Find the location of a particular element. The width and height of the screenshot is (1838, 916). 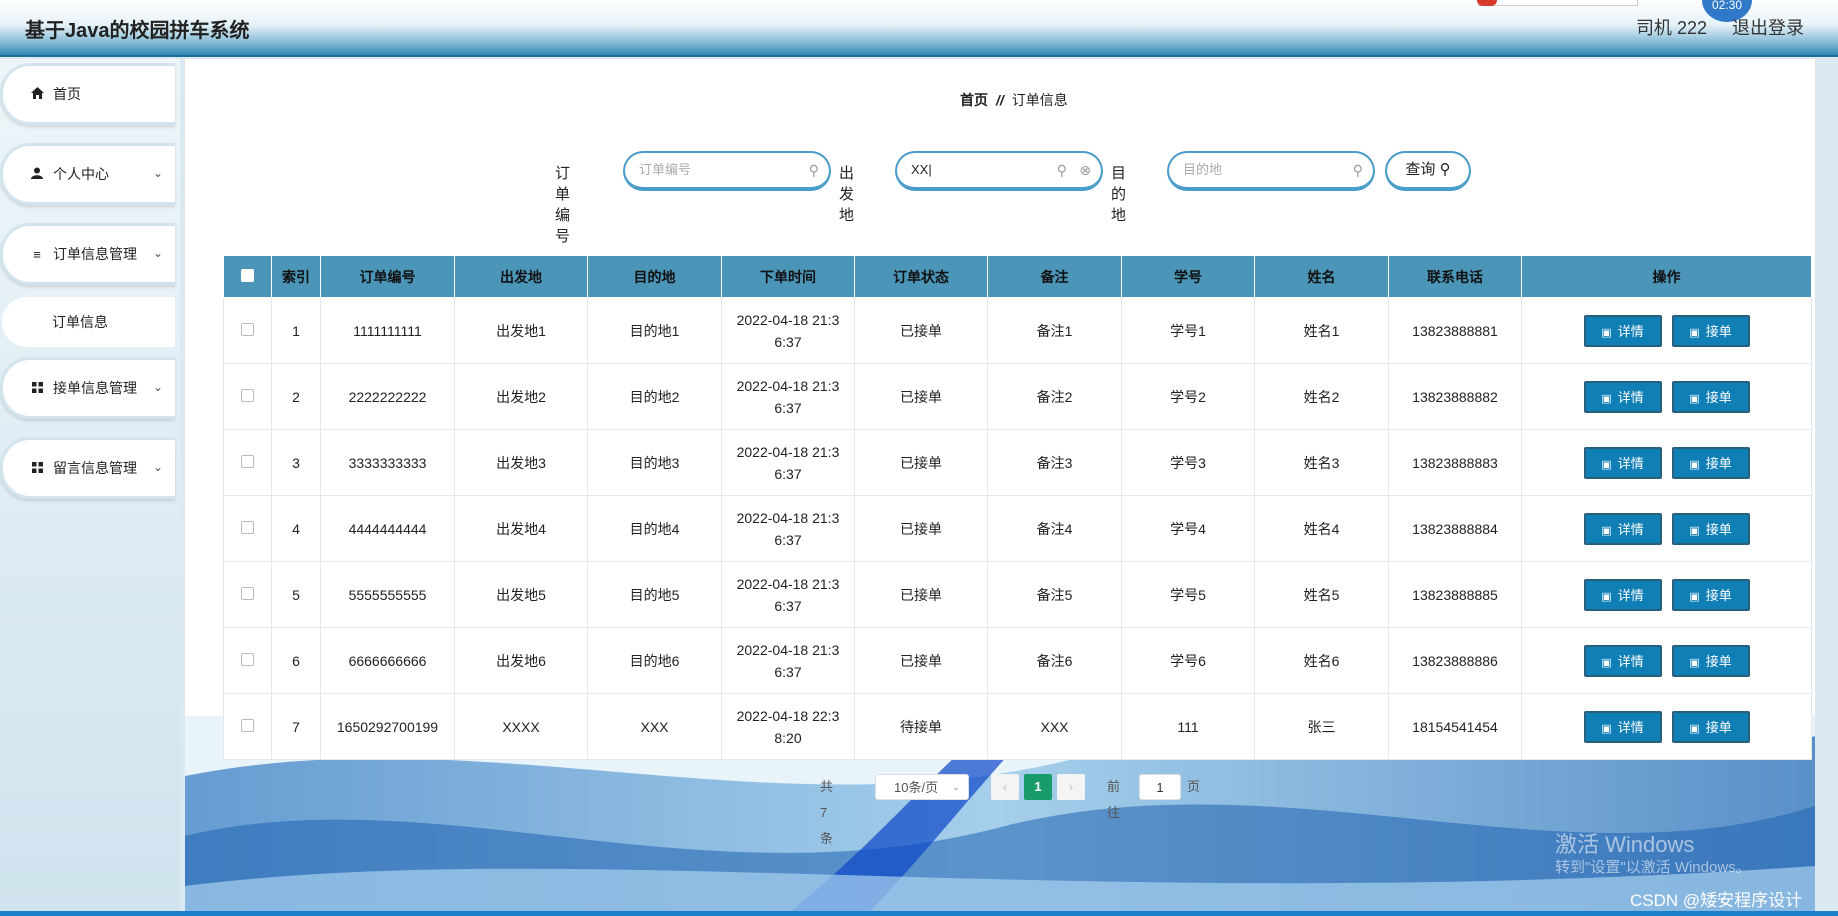

sidebar-item-home: 首页 is located at coordinates (87, 94).